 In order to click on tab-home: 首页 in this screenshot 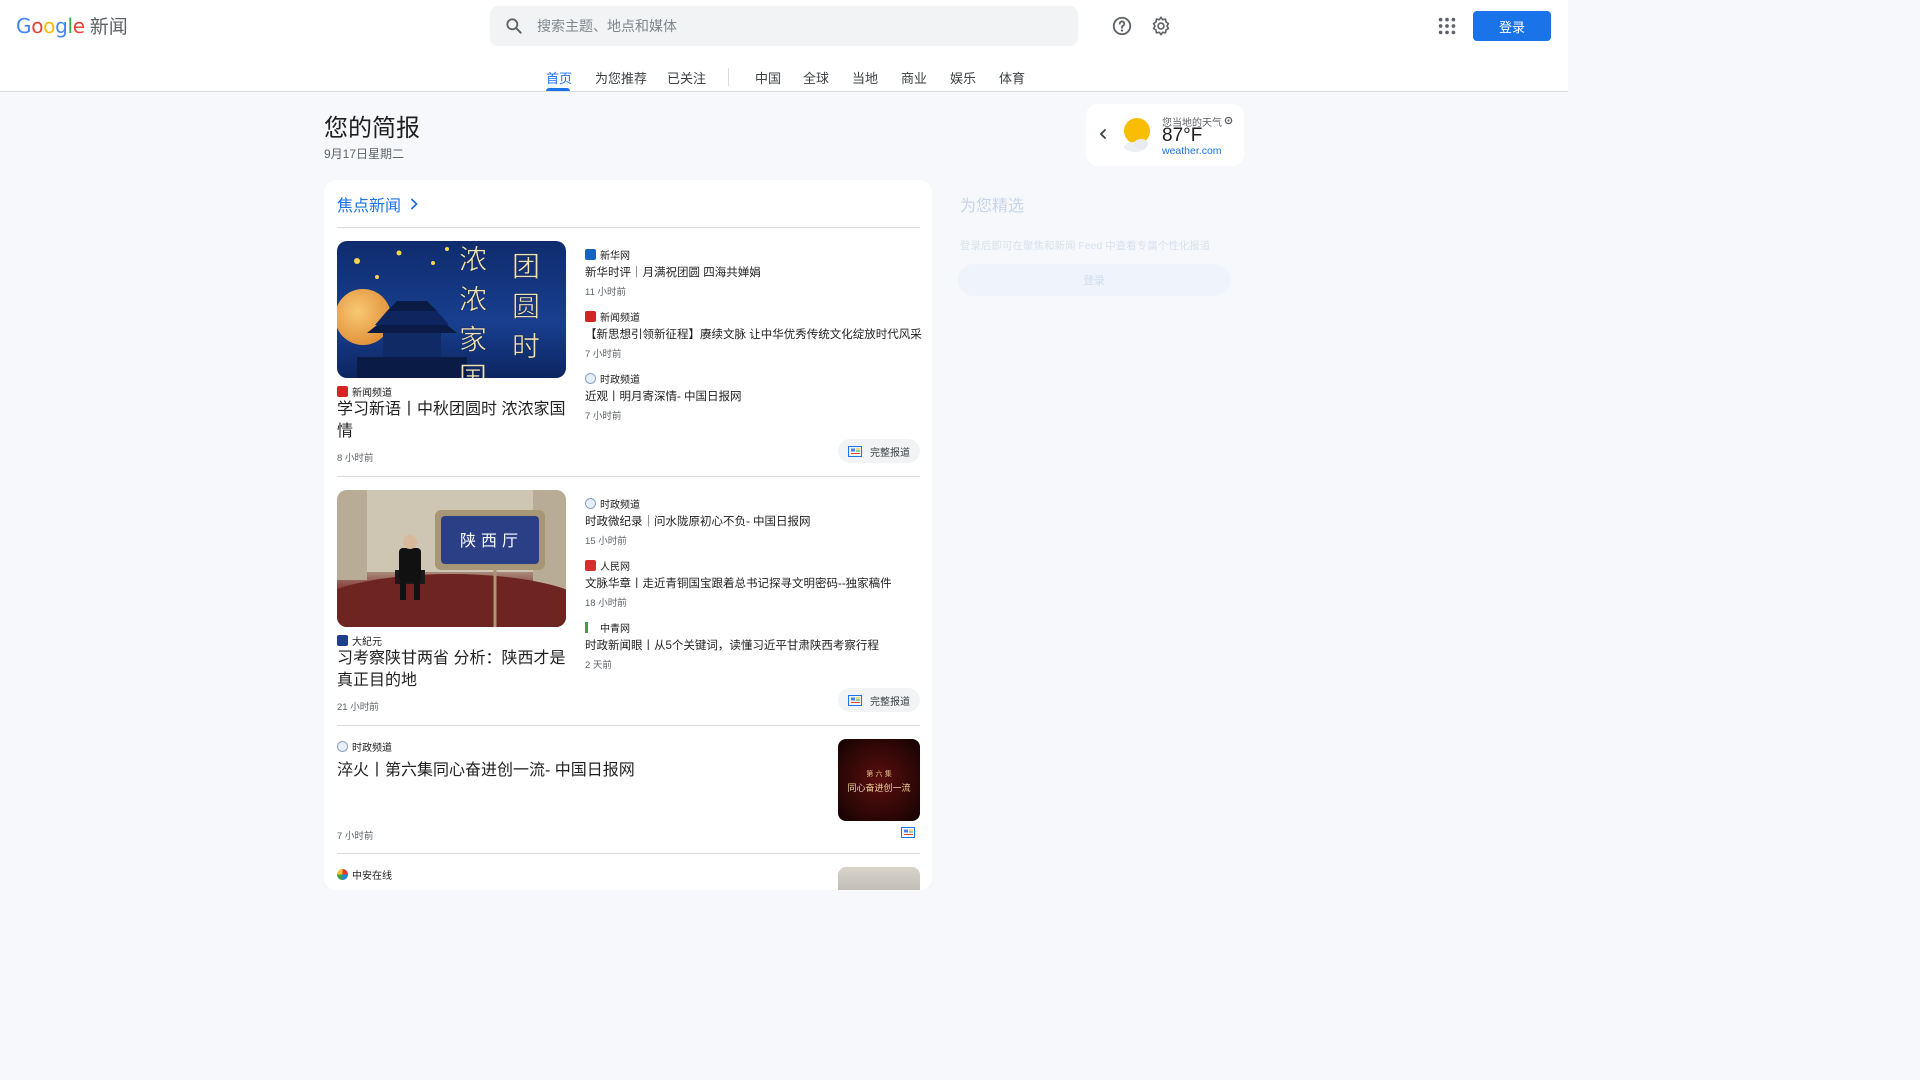, I will do `click(559, 77)`.